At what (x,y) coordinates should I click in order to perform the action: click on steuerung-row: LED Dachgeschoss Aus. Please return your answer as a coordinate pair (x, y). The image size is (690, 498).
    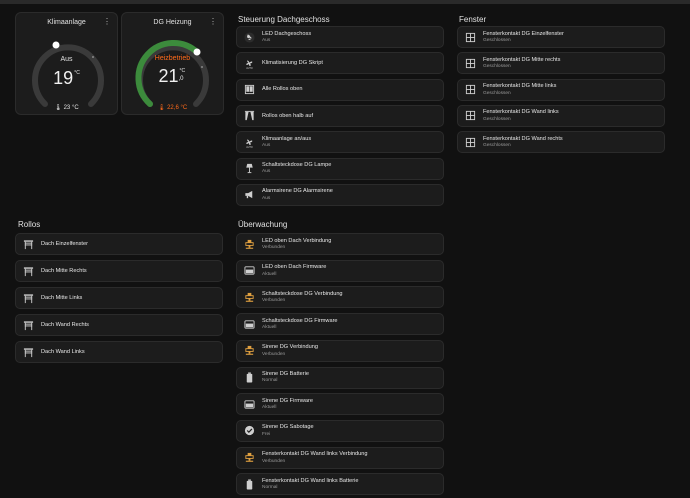
    Looking at the image, I should click on (340, 37).